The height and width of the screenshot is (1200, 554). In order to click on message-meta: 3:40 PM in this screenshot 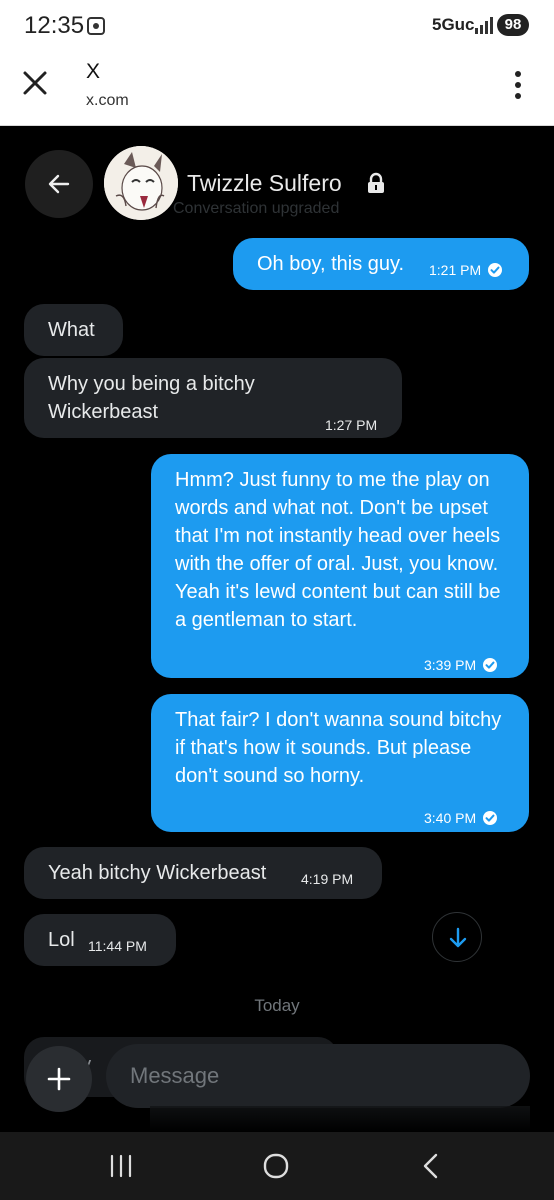, I will do `click(461, 818)`.